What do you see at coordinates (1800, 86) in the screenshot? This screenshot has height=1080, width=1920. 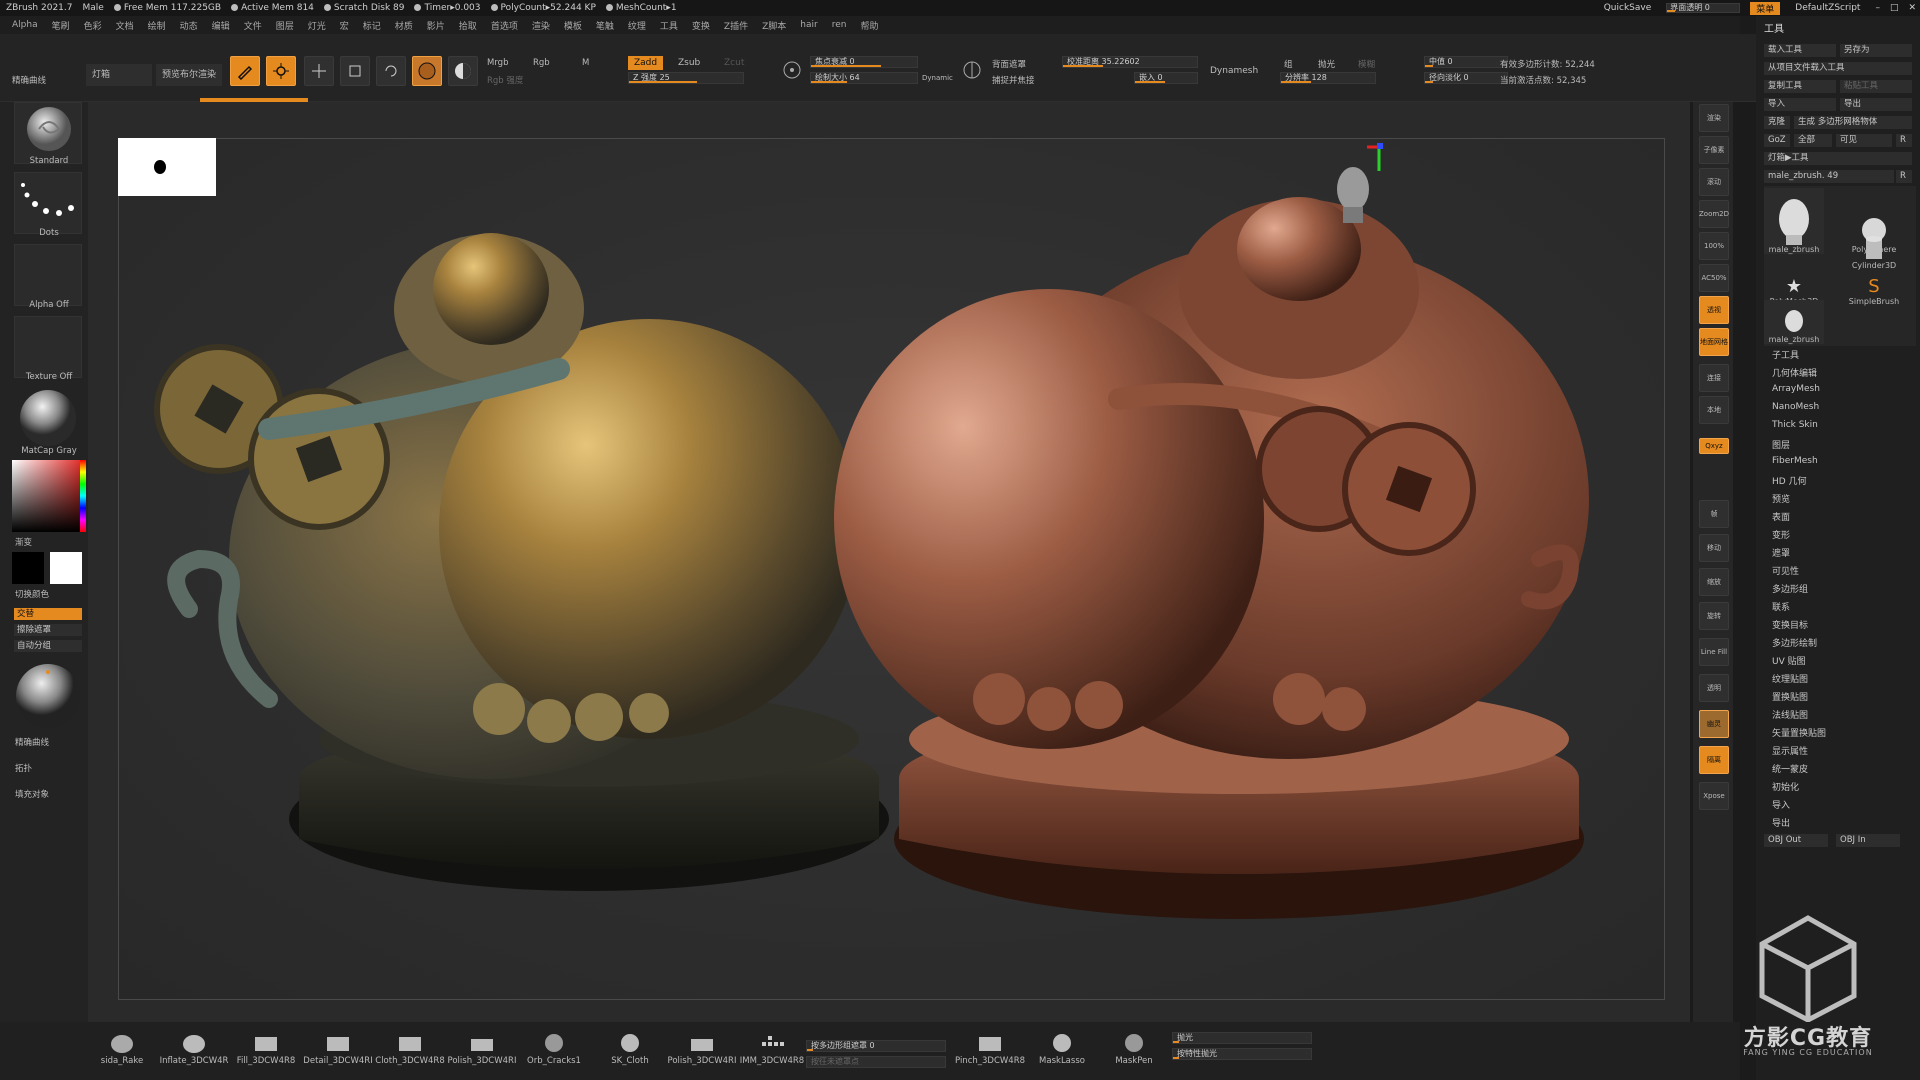 I see `copy-tool-button: 复制工具` at bounding box center [1800, 86].